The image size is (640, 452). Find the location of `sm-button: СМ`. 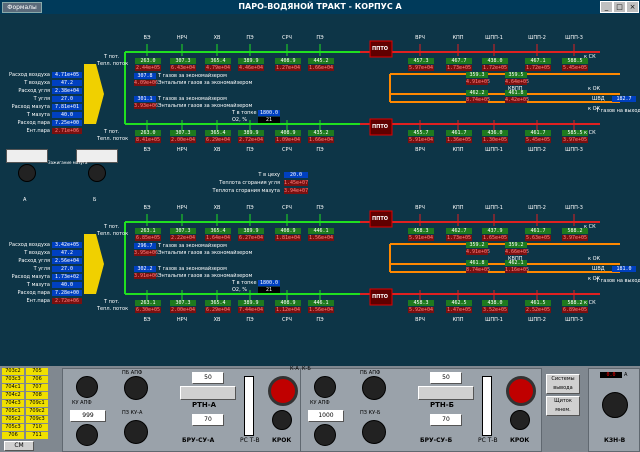

sm-button: СМ is located at coordinates (19, 446).